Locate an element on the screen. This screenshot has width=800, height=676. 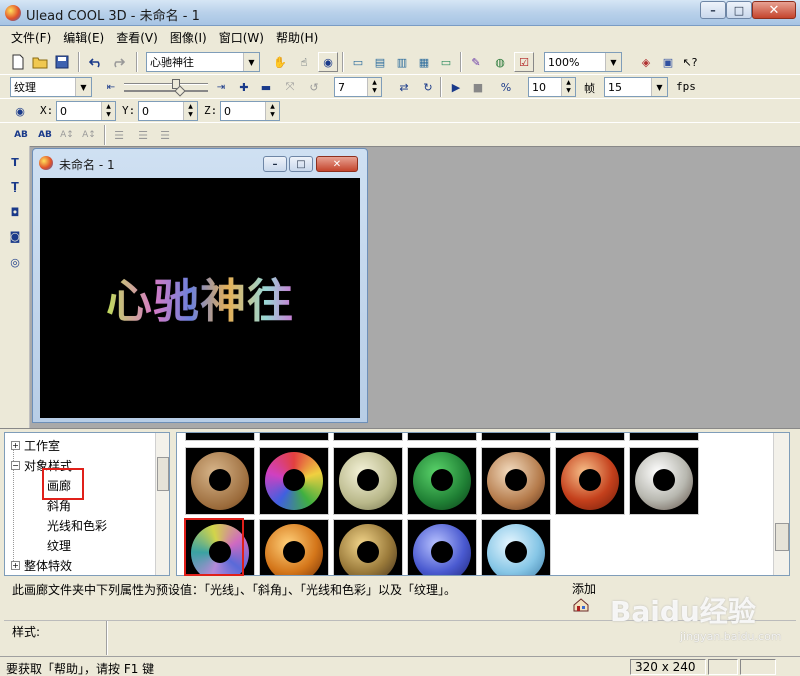
x-input: 0 ▲ ▼ is located at coordinates (86, 111).